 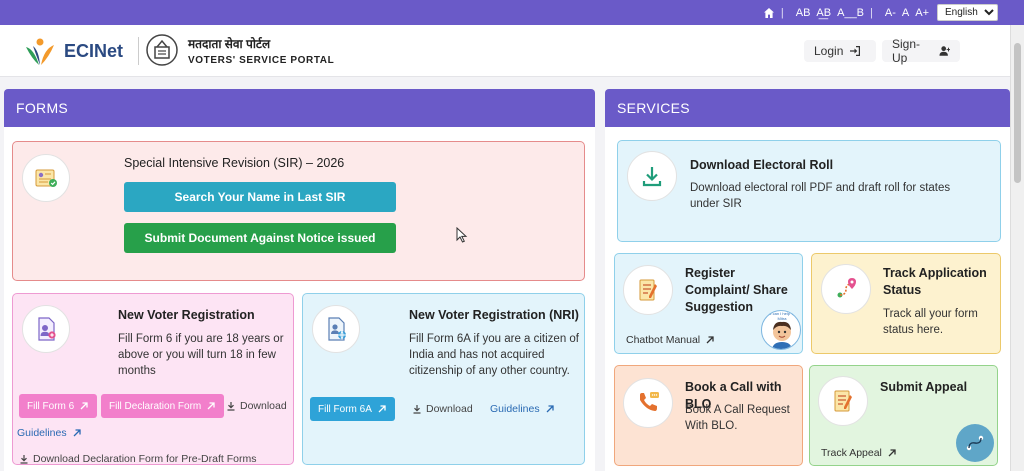 I want to click on ecinet-logo: ECINet, so click(x=72, y=51).